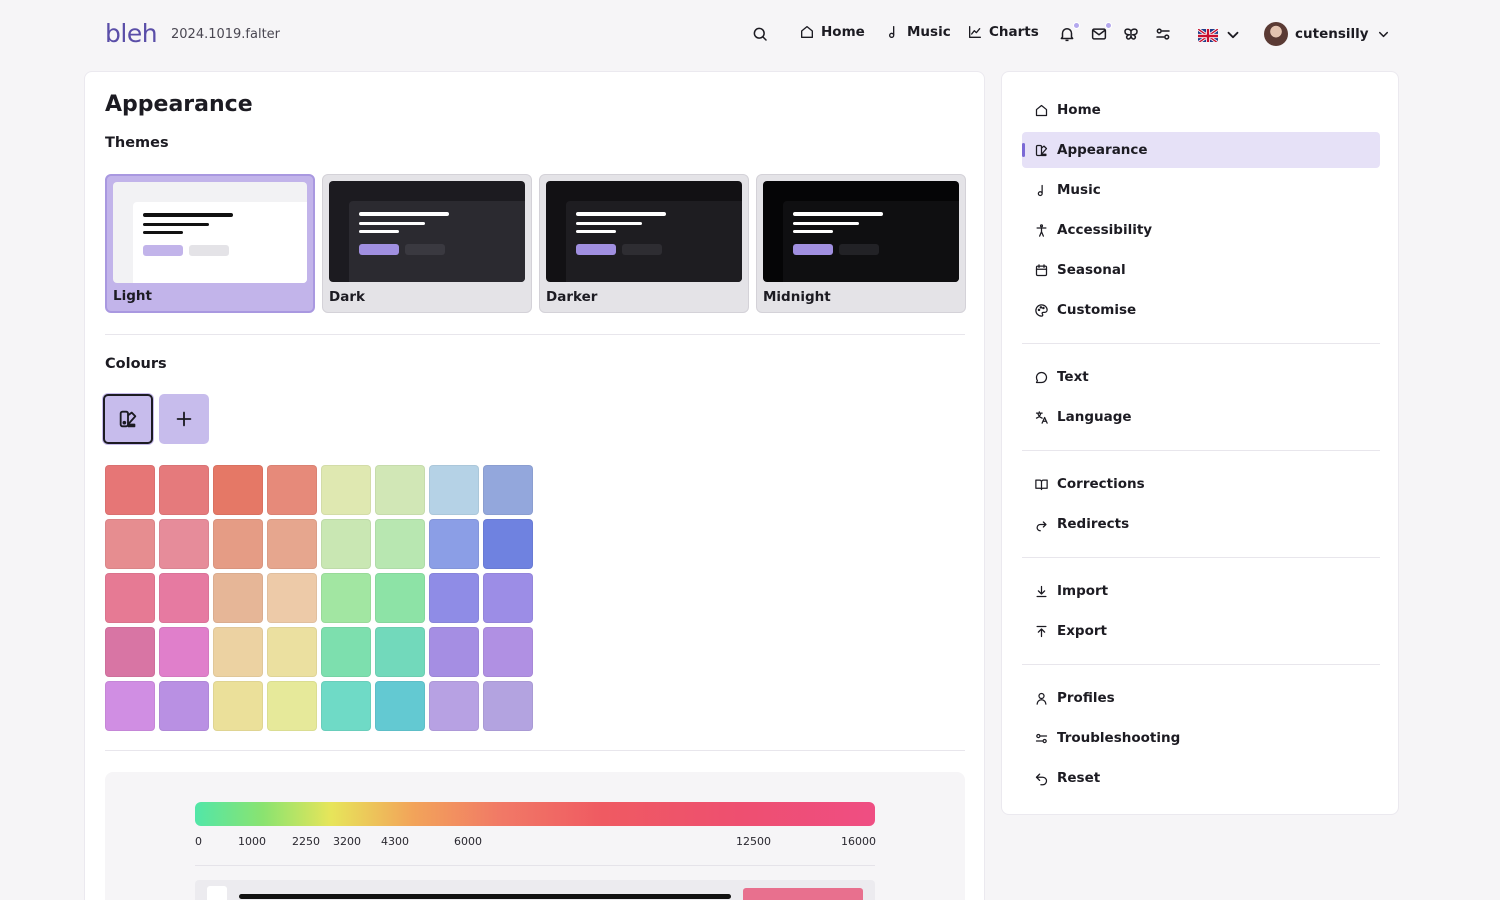 This screenshot has height=900, width=1500. I want to click on stop-checkbox, so click(217, 893).